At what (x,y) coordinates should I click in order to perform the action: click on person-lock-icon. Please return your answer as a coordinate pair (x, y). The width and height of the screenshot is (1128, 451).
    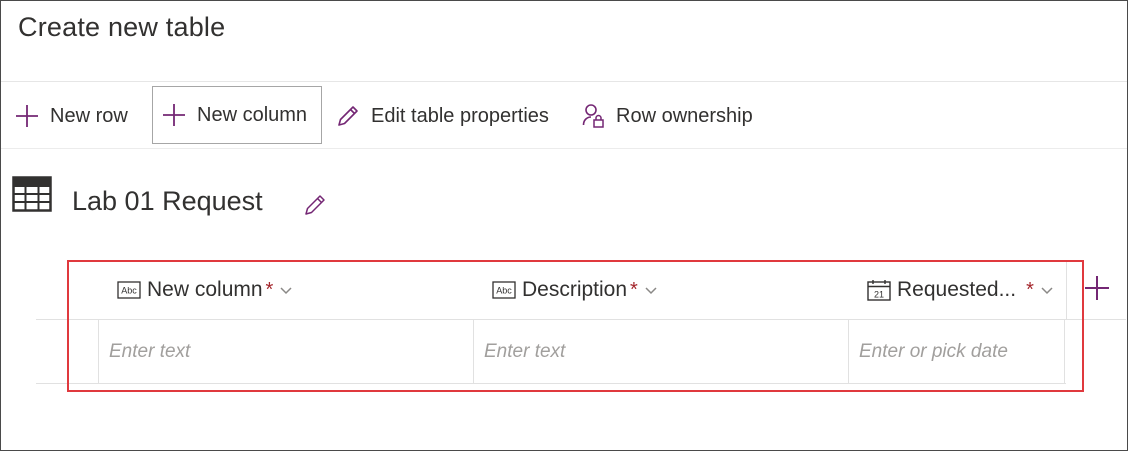
    Looking at the image, I should click on (594, 116).